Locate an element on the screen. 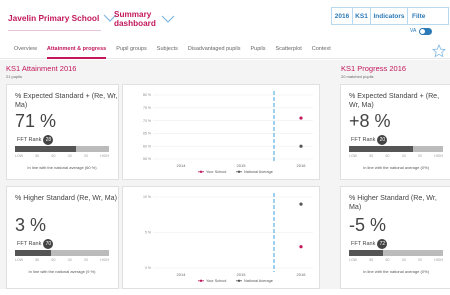  tab-overview: Overview is located at coordinates (25, 49).